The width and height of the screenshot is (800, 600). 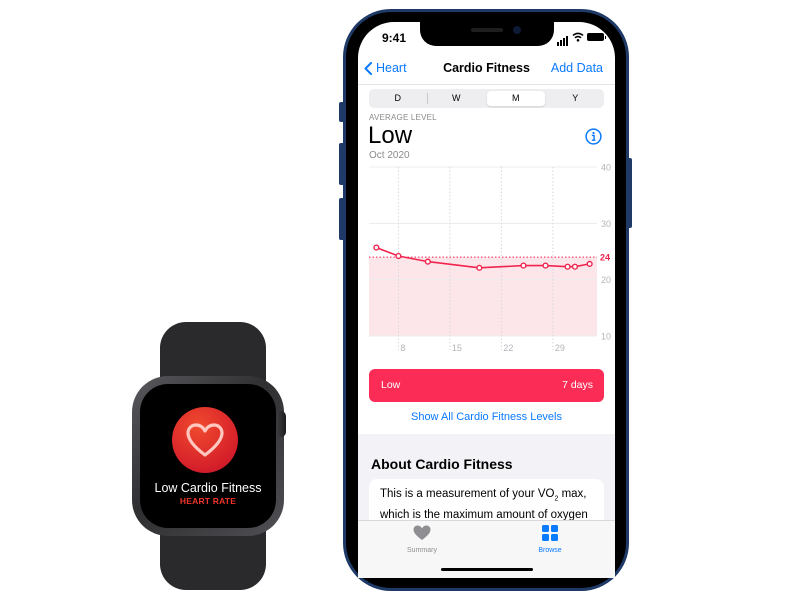 I want to click on status-time: 9:41, so click(x=394, y=38).